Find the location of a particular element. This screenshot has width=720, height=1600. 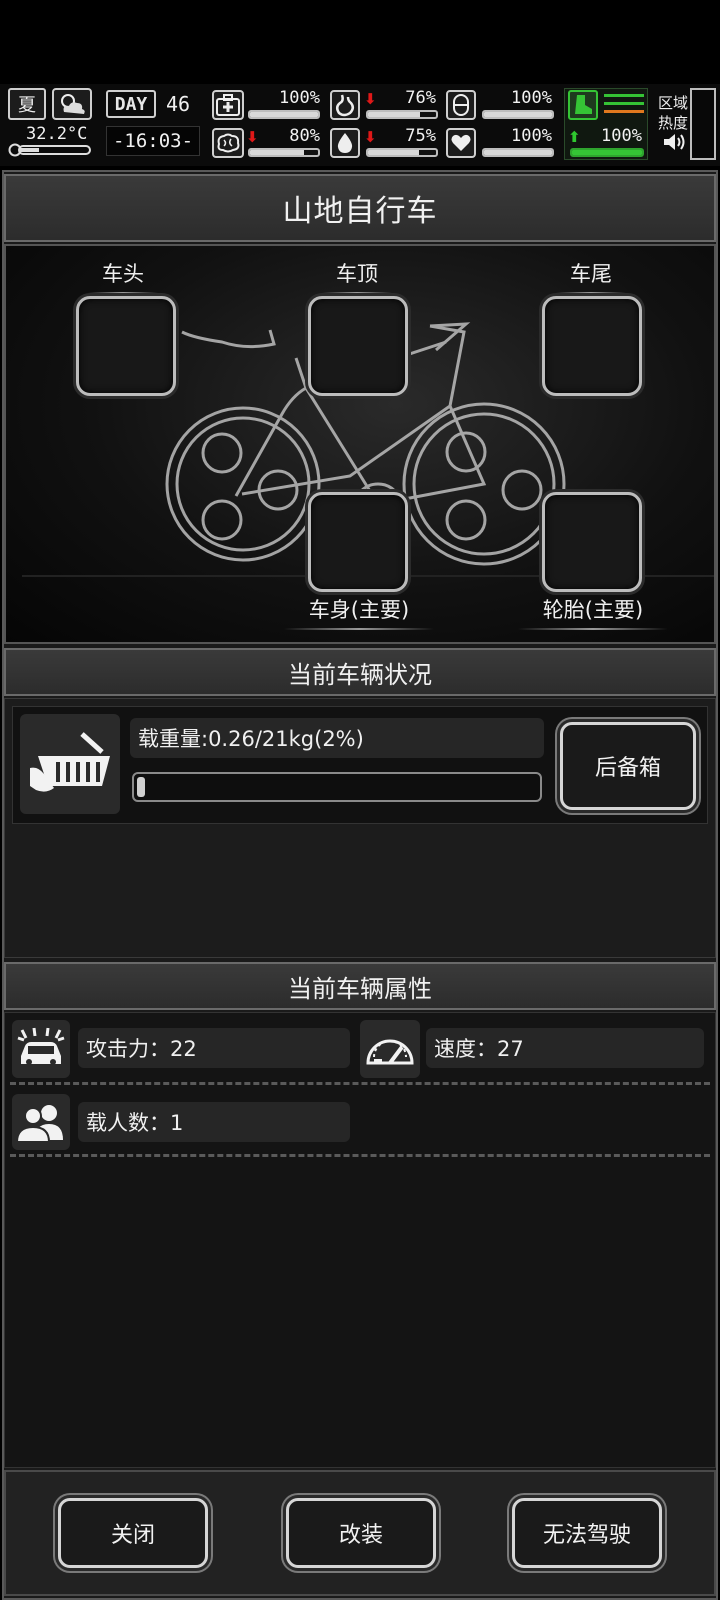

zone-heat-label-2: 热度 is located at coordinates (673, 123).